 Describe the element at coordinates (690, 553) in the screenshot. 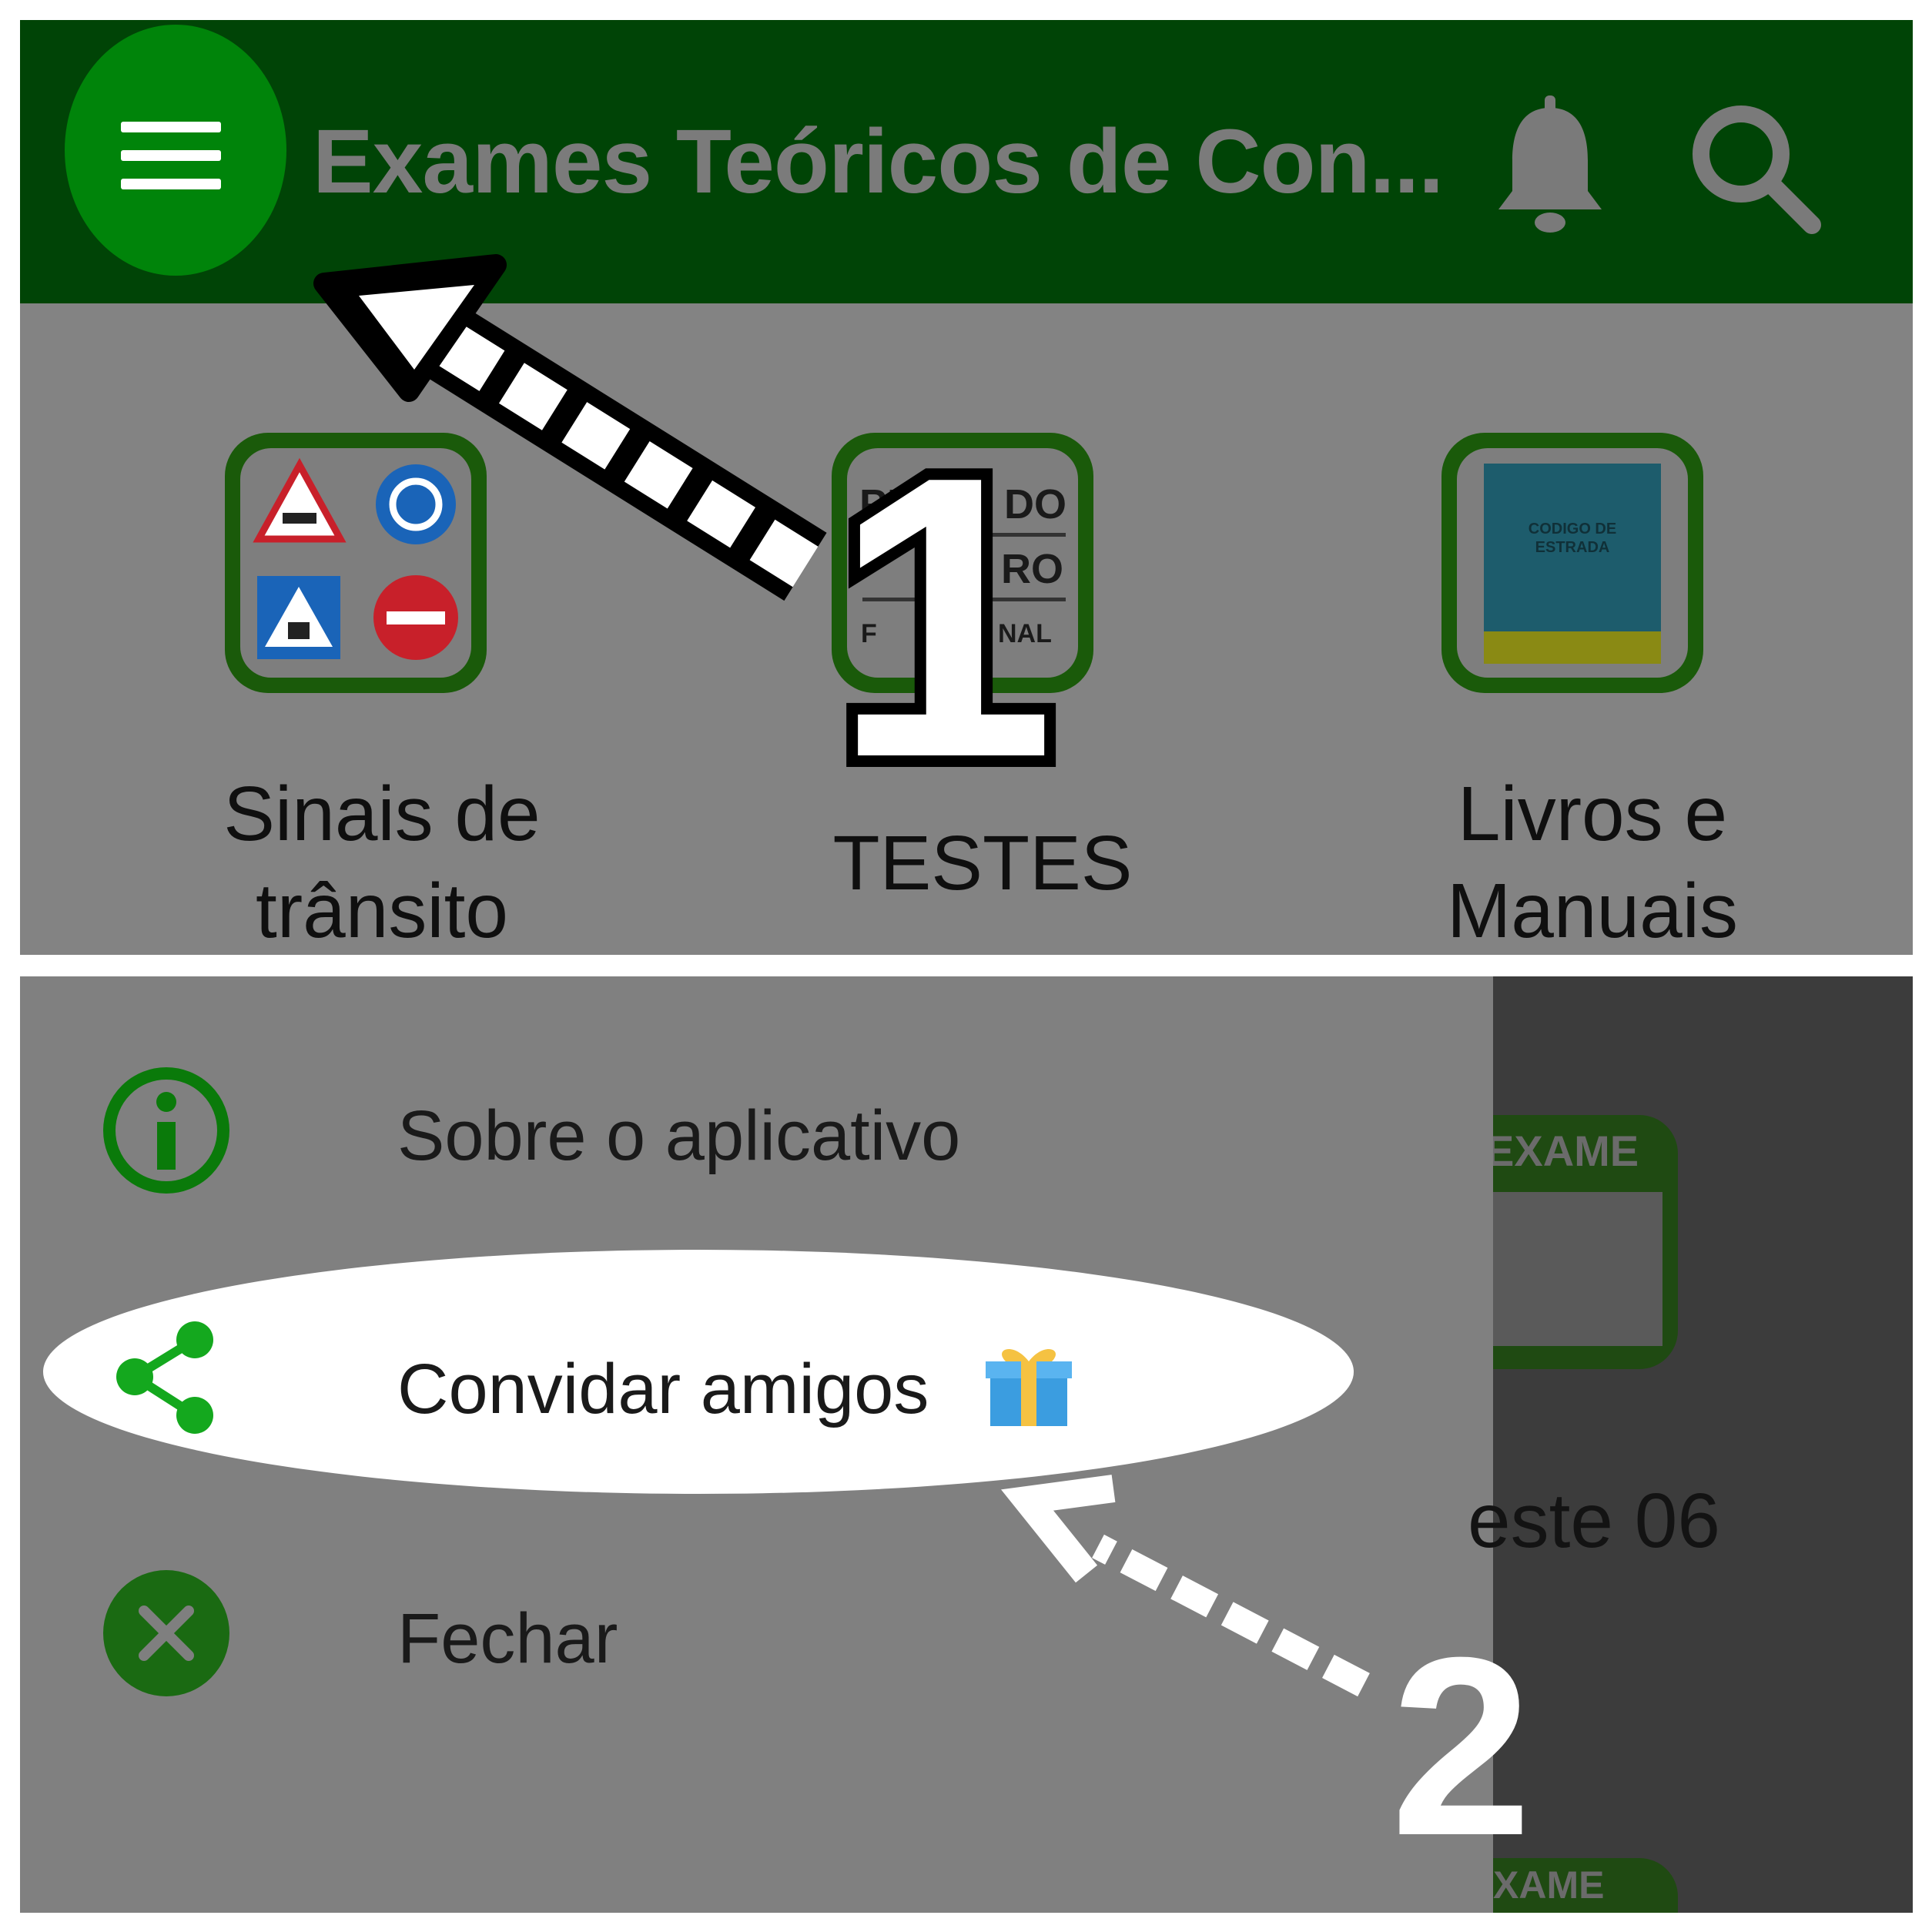

I see `annotation-arrow-1: 1` at that location.